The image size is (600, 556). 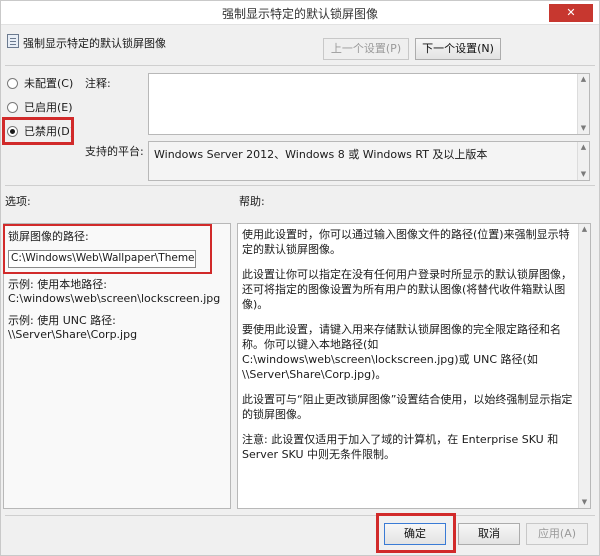 What do you see at coordinates (13, 41) in the screenshot?
I see `policy-setting-icon` at bounding box center [13, 41].